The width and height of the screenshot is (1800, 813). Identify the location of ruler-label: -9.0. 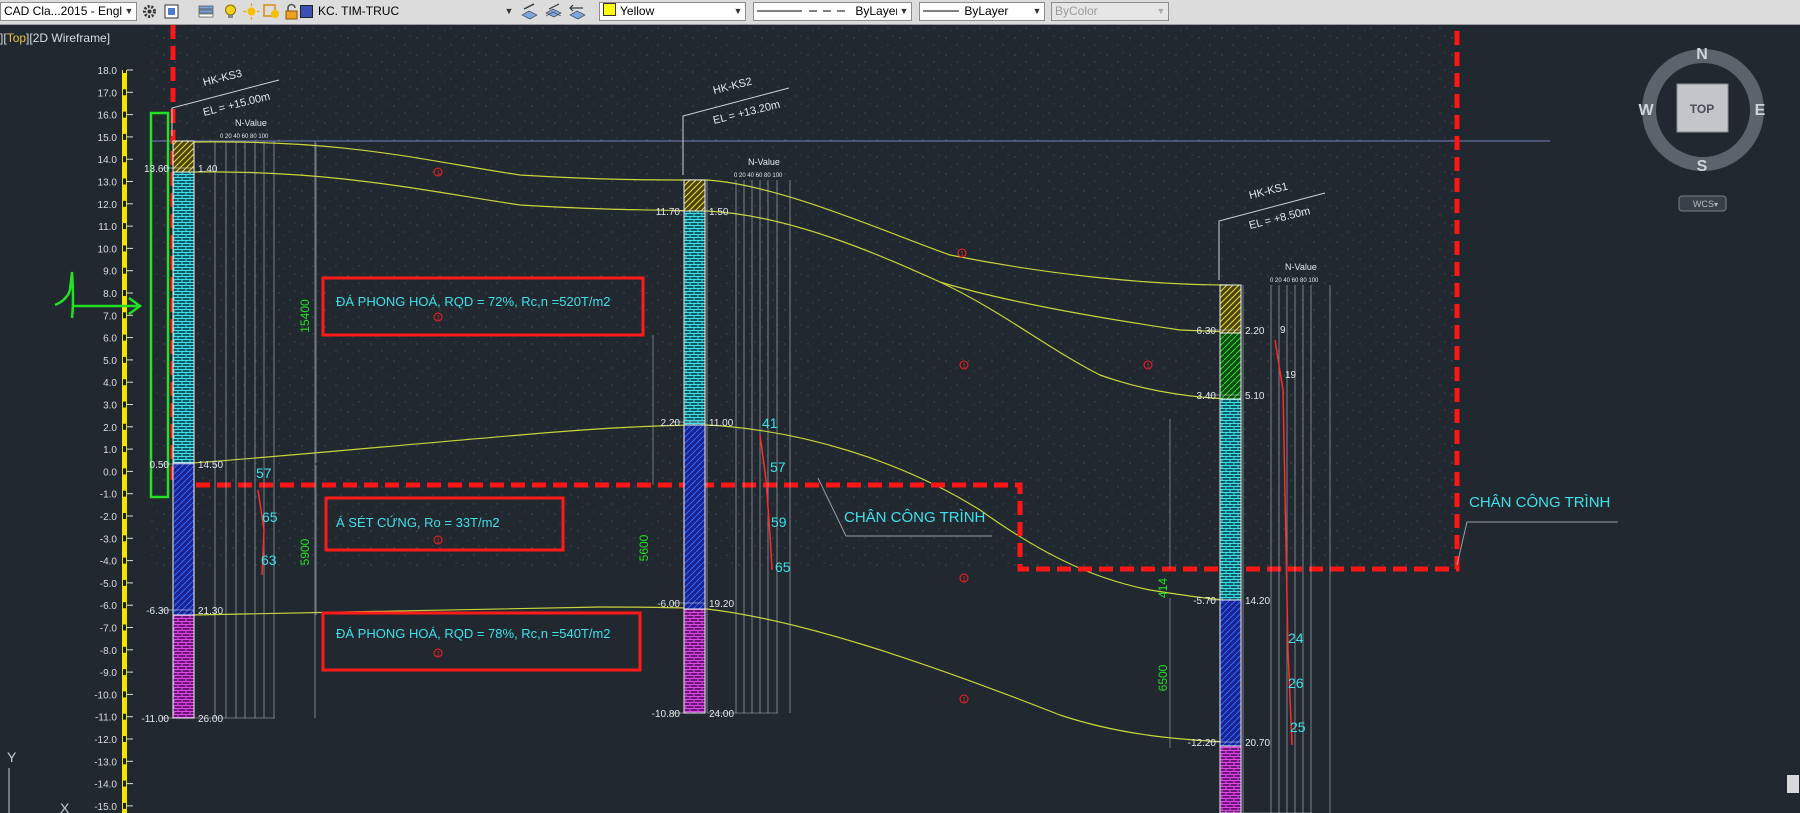
(109, 673).